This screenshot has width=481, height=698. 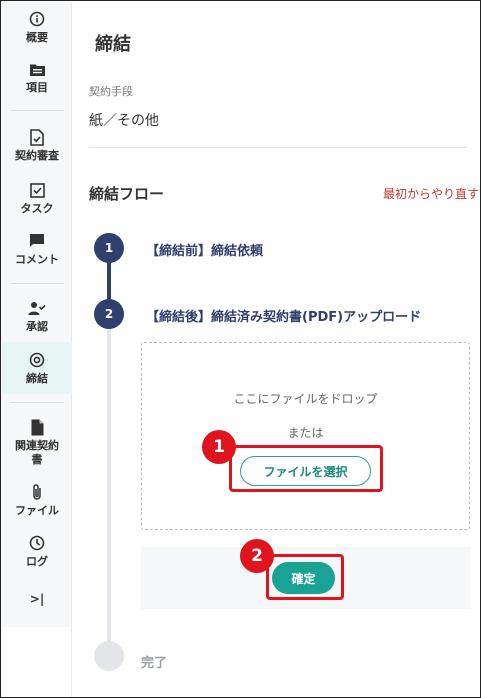 What do you see at coordinates (37, 318) in the screenshot?
I see `sidebar-item-approval: 承認` at bounding box center [37, 318].